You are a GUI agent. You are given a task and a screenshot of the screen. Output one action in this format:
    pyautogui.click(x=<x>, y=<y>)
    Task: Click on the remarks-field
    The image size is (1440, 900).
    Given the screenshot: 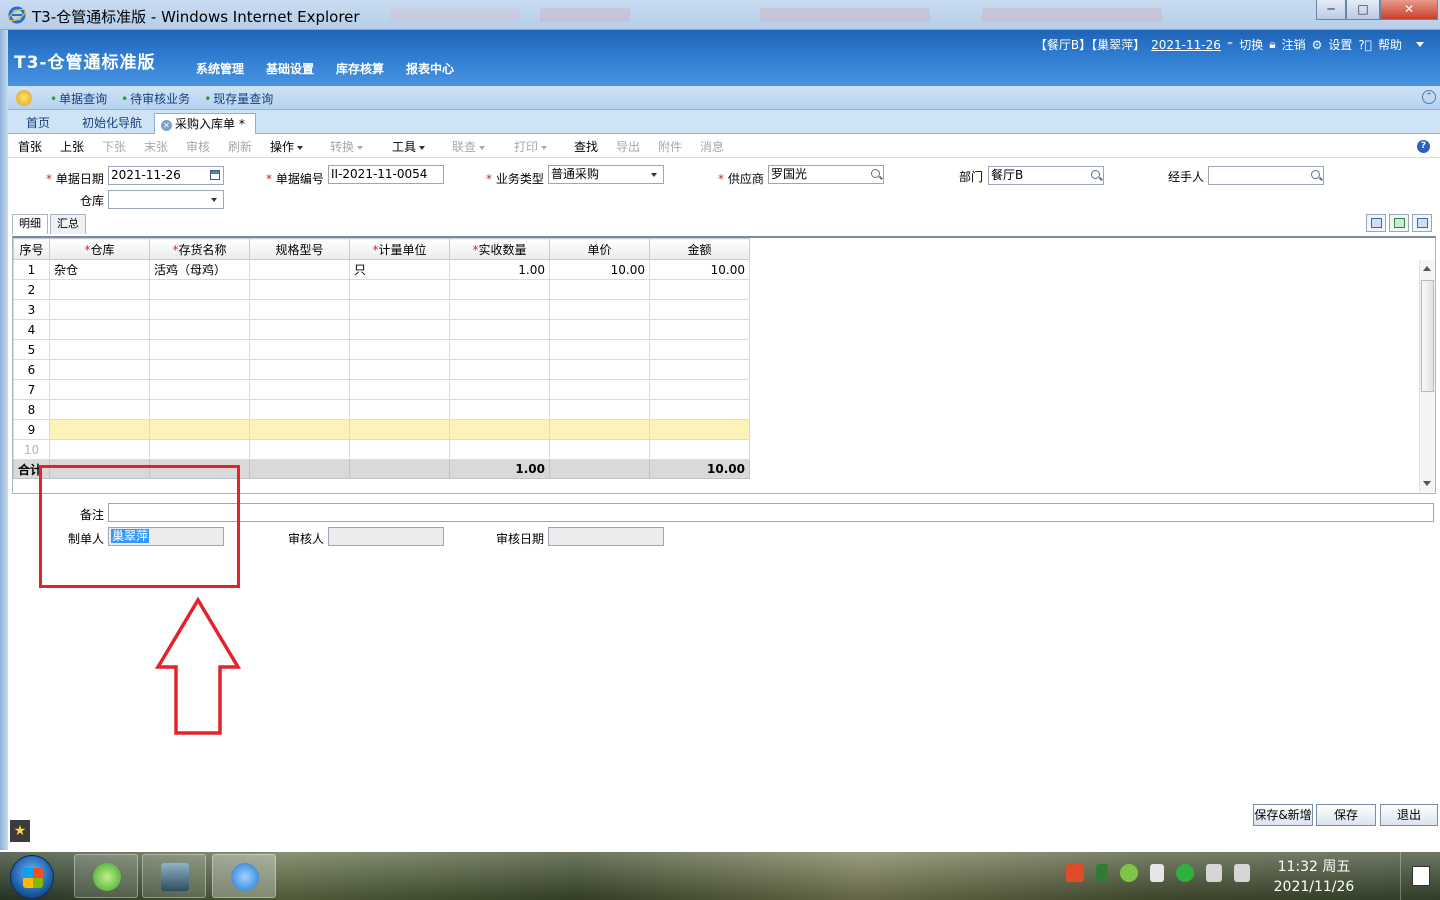 What is the action you would take?
    pyautogui.click(x=771, y=512)
    